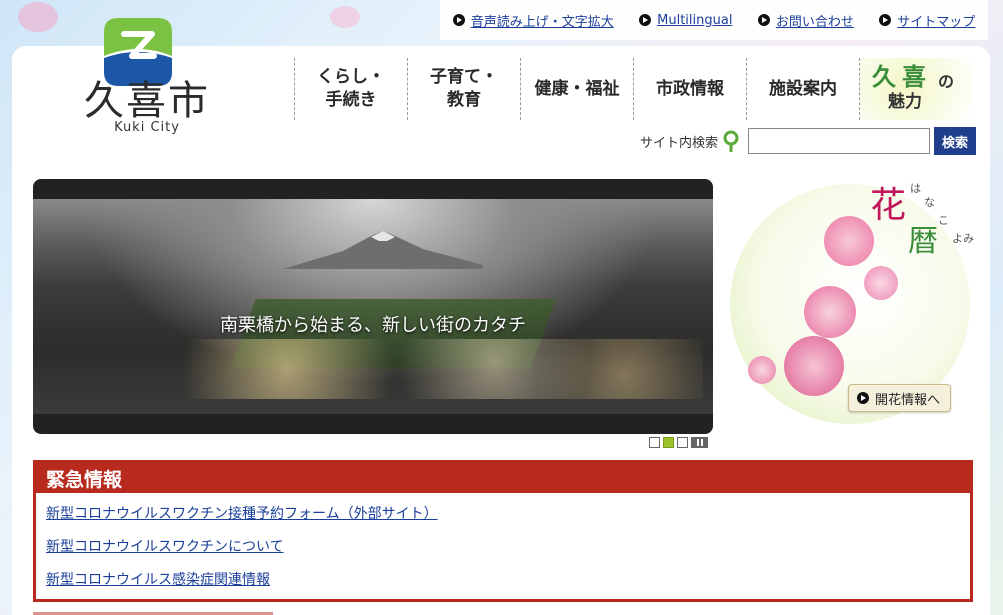  I want to click on utility-links: 音声読み上げ・文字拡大 Multilingual お問い合わせ サイトマップ, so click(714, 20).